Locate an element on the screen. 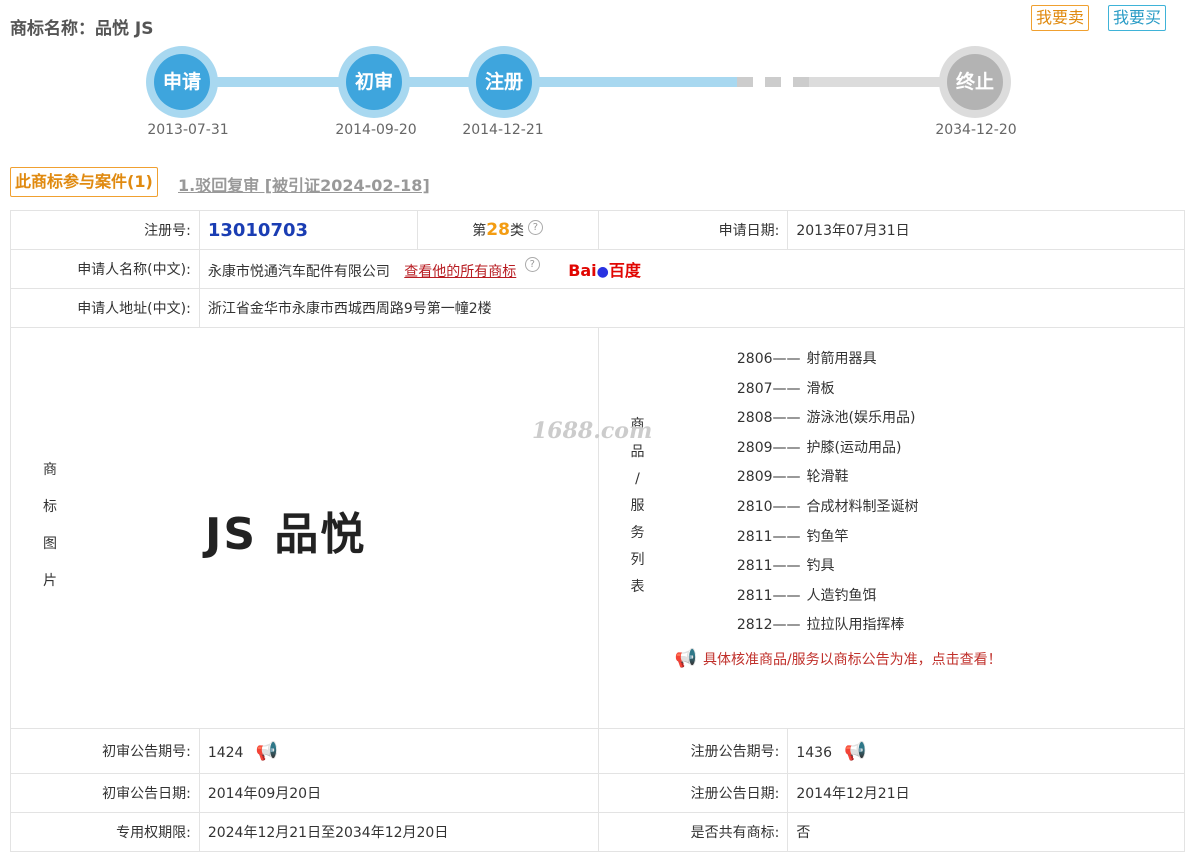 This screenshot has width=1199, height=859. timeline-step-date: 2034-12-20 is located at coordinates (976, 130).